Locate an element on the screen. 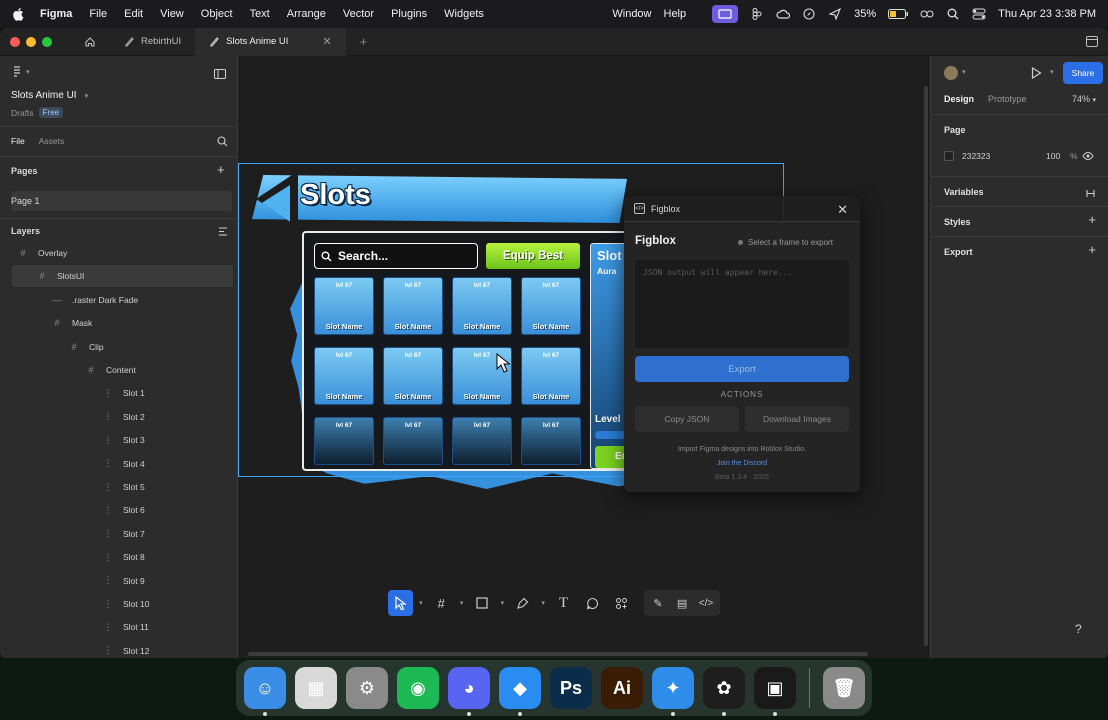 The height and width of the screenshot is (720, 1108). search-icon is located at coordinates (222, 141).